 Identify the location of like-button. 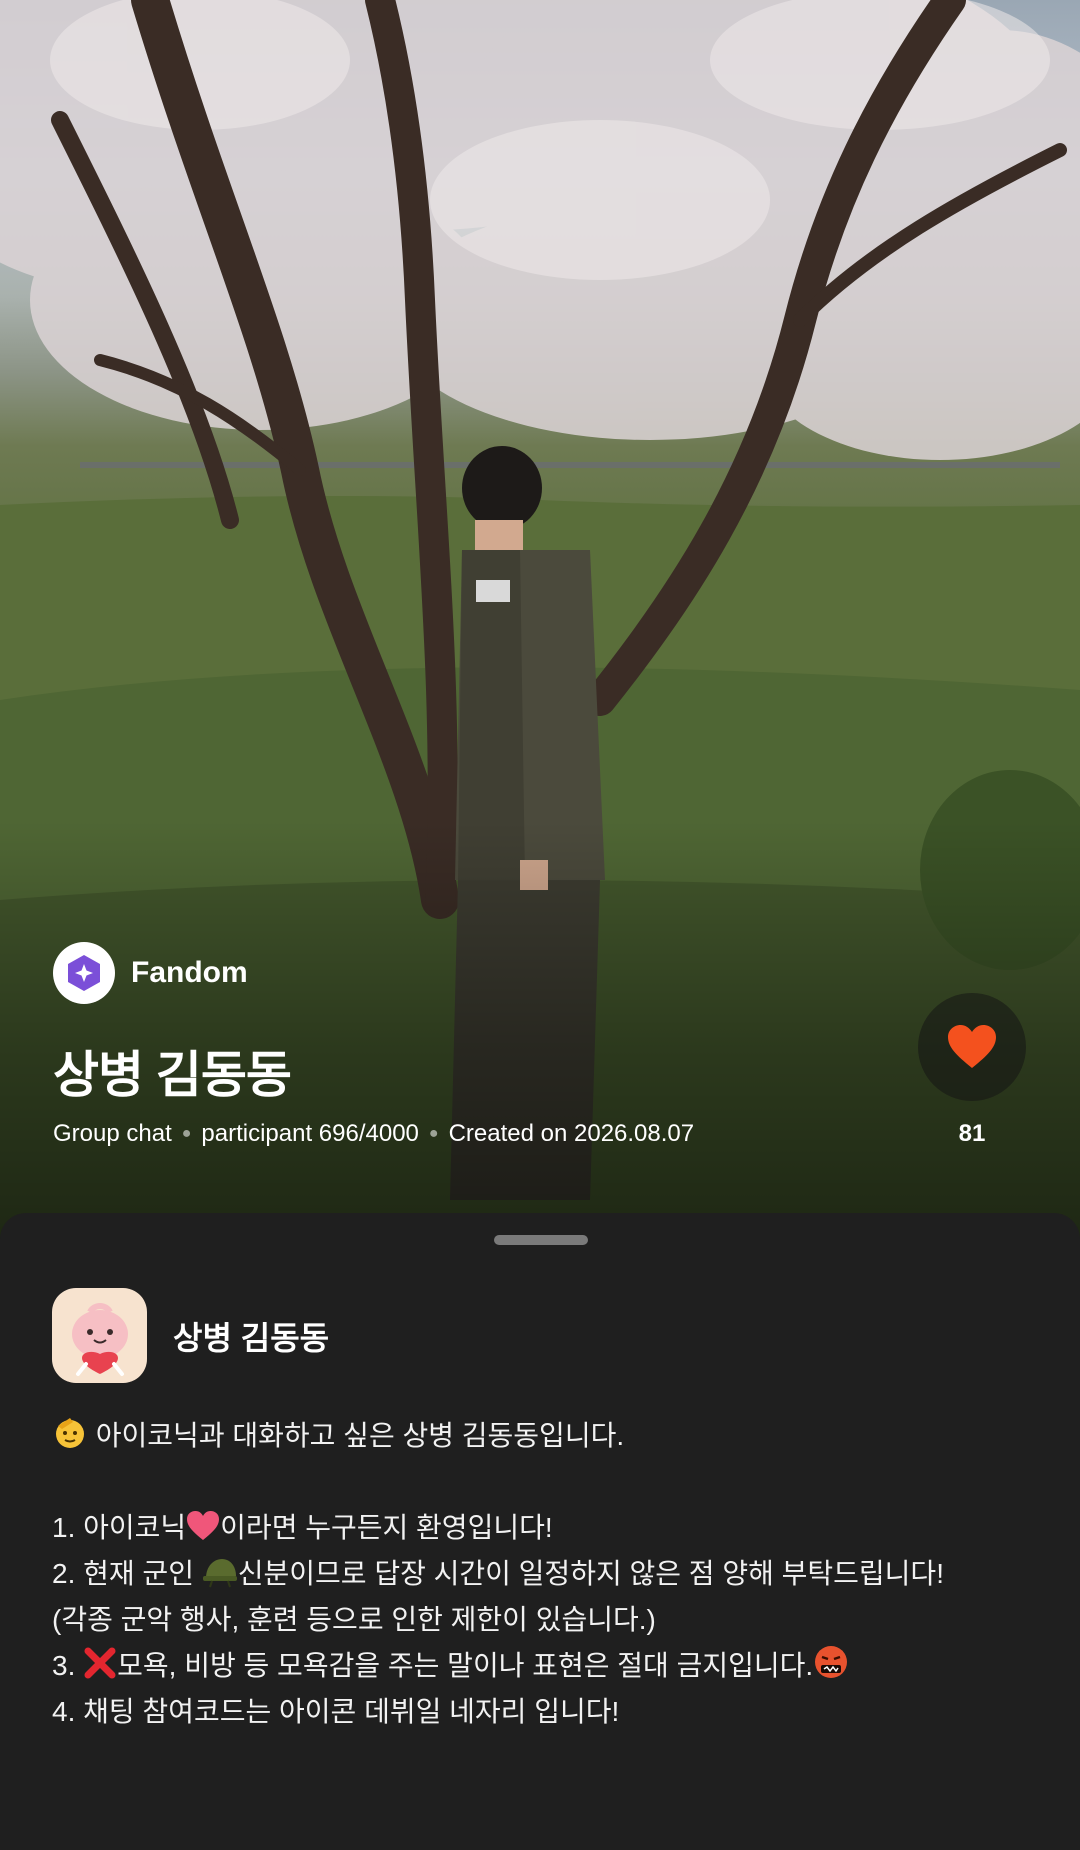
(972, 1047).